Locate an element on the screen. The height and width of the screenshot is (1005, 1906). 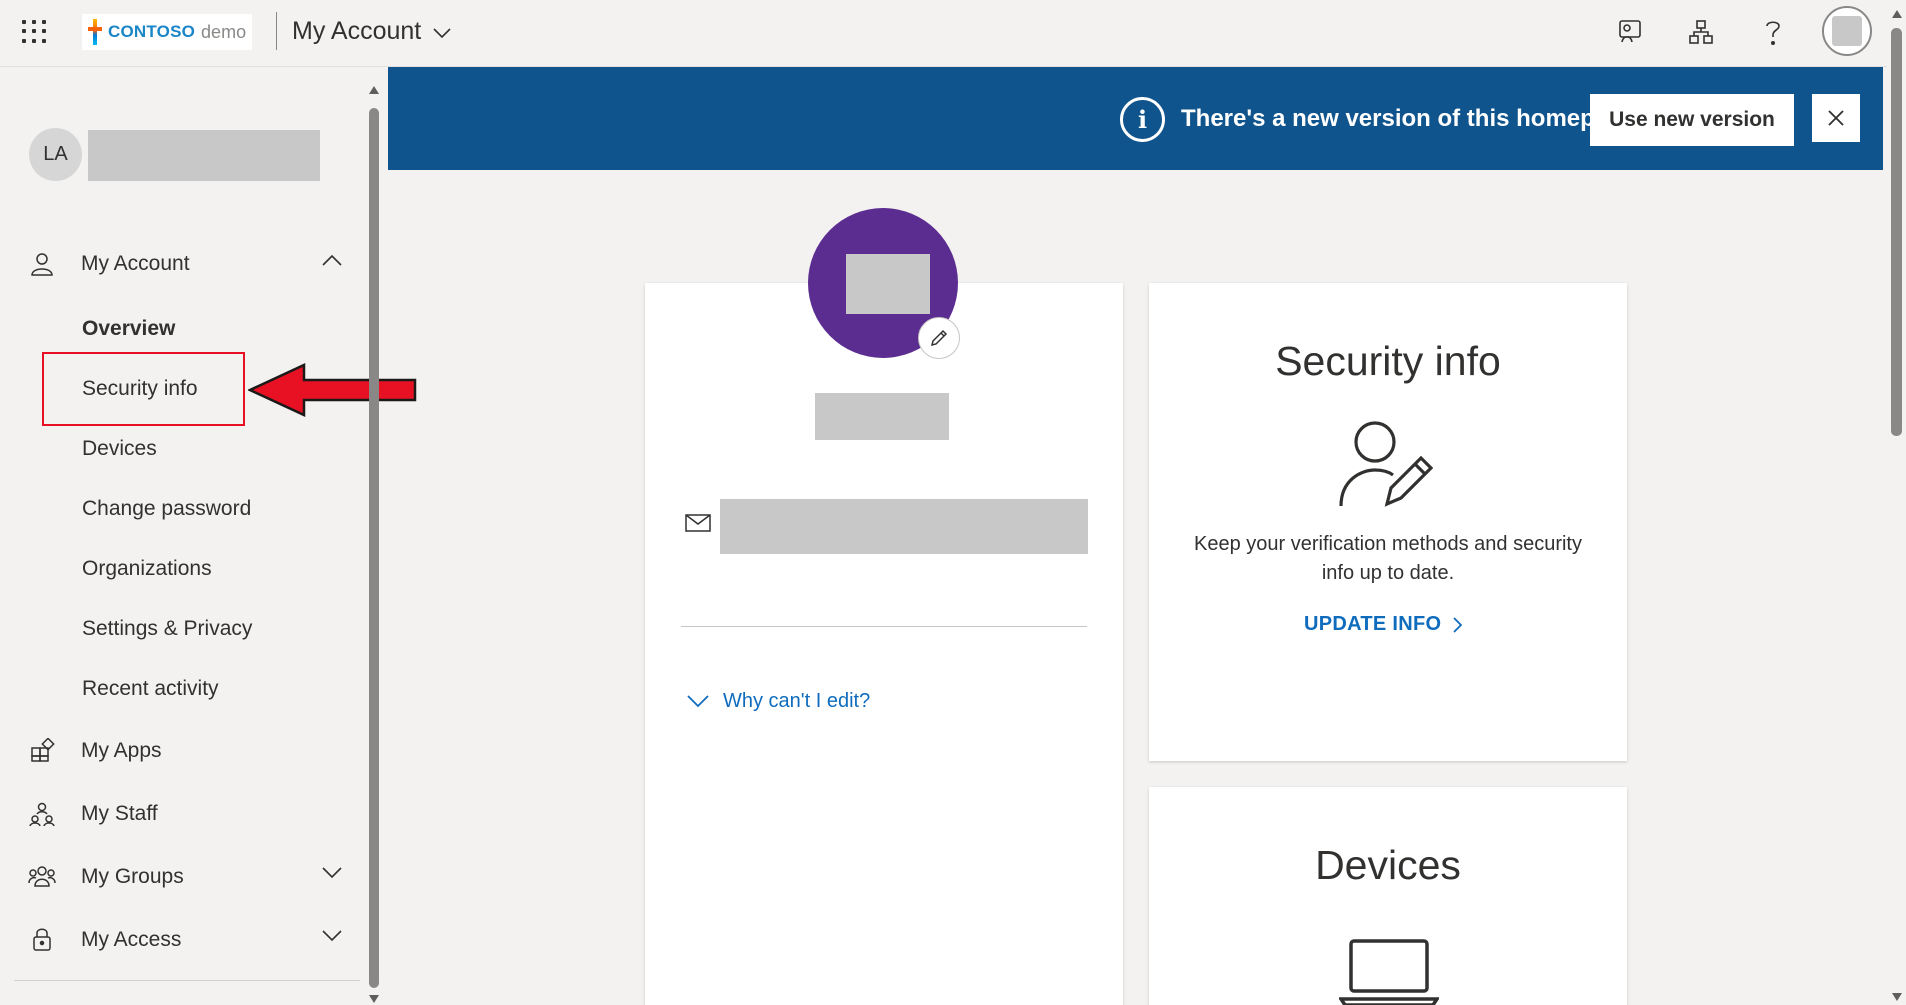
logo-brand-text: CONTOSO is located at coordinates (152, 31).